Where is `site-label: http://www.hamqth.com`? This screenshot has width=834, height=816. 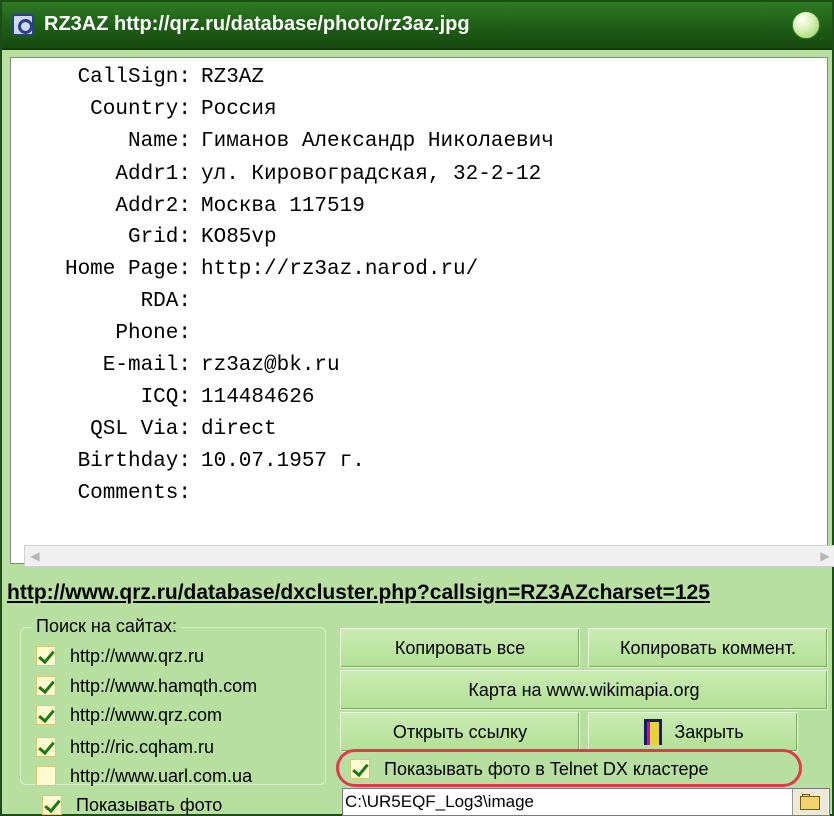
site-label: http://www.hamqth.com is located at coordinates (164, 685).